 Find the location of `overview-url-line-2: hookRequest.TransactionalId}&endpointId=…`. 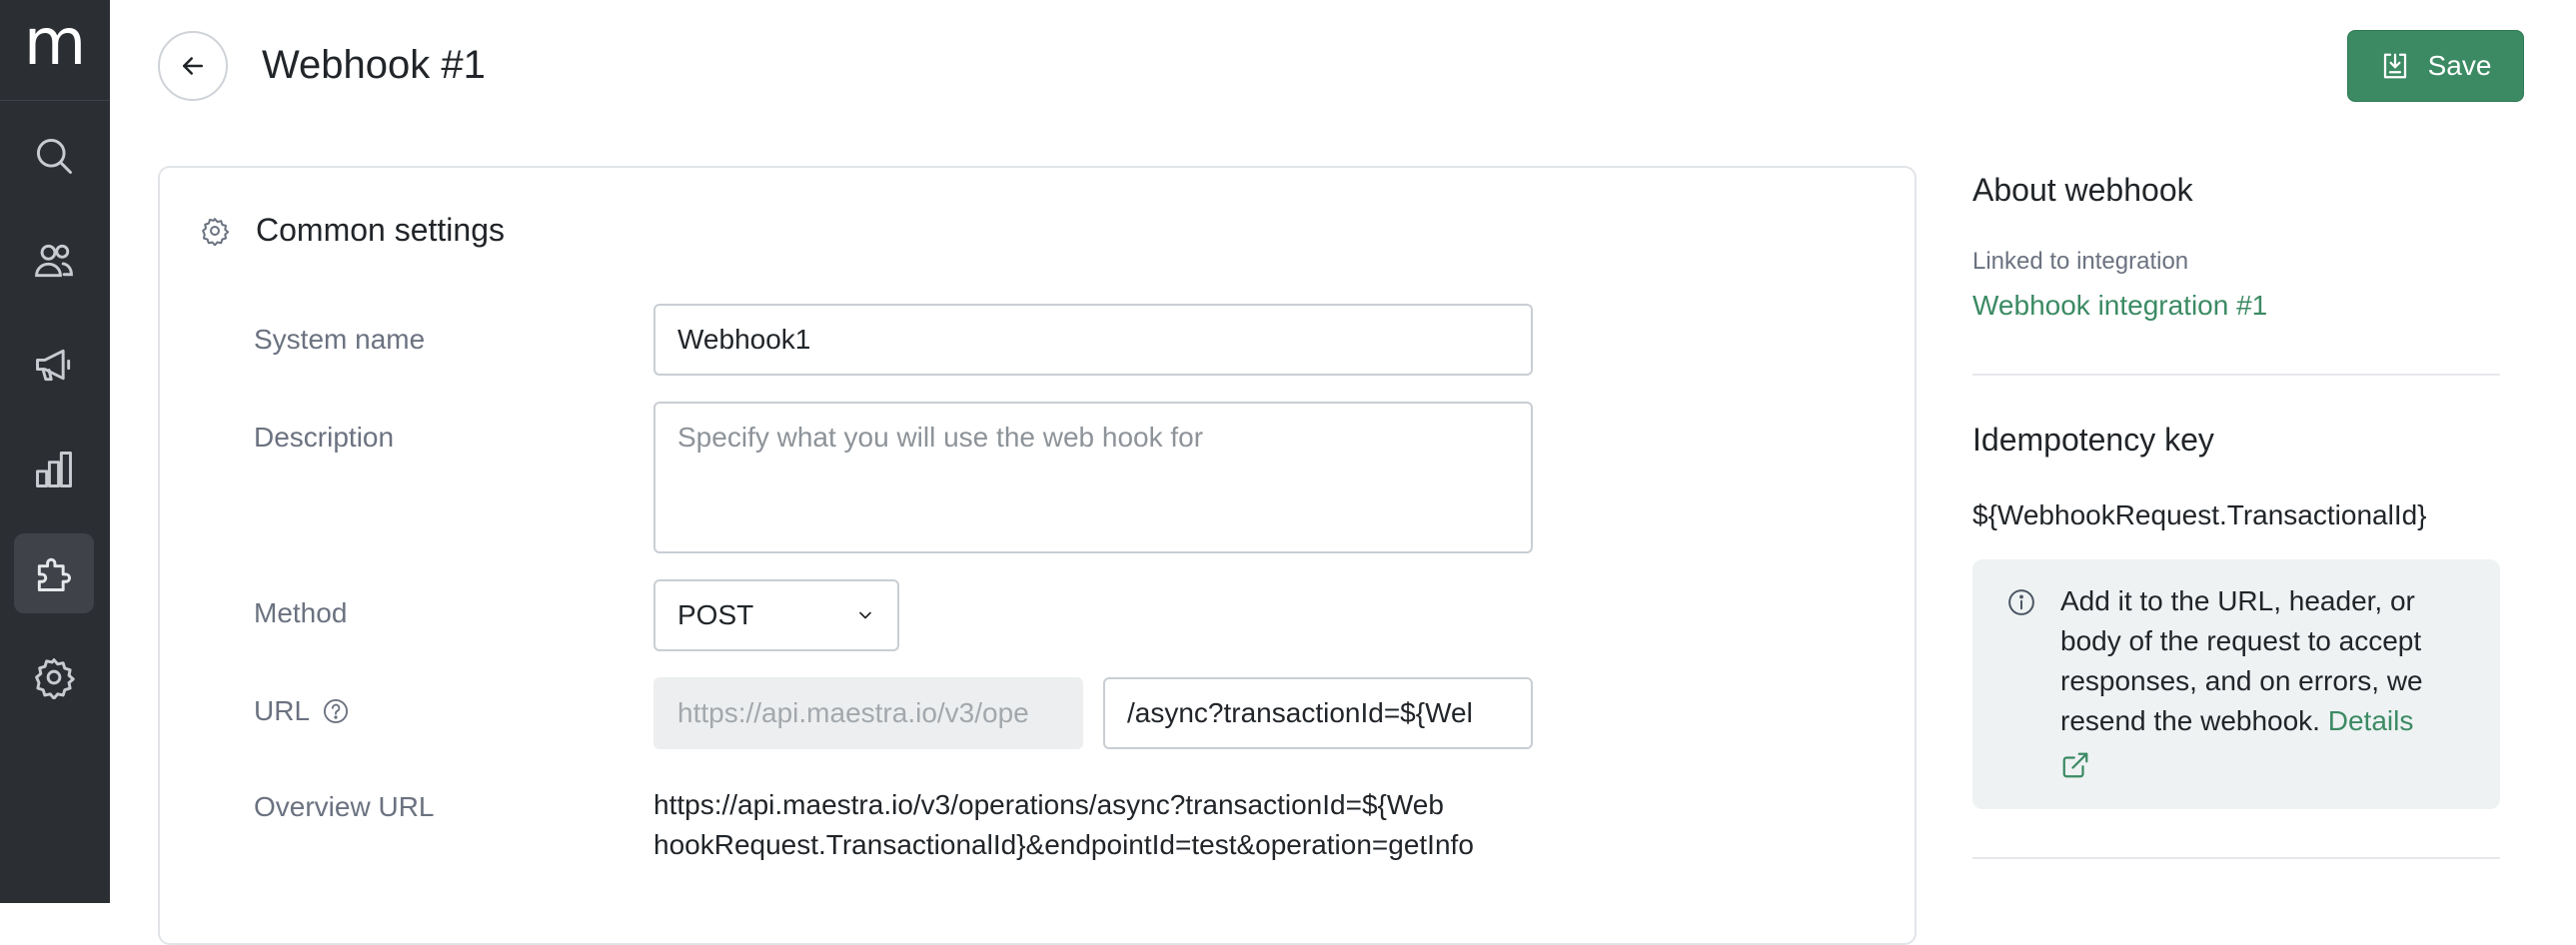

overview-url-line-2: hookRequest.TransactionalId}&endpointId=… is located at coordinates (1063, 844).